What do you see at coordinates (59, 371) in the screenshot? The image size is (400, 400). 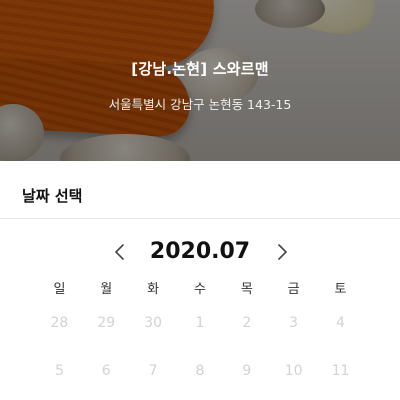 I see `calendar-day-disabled: 5` at bounding box center [59, 371].